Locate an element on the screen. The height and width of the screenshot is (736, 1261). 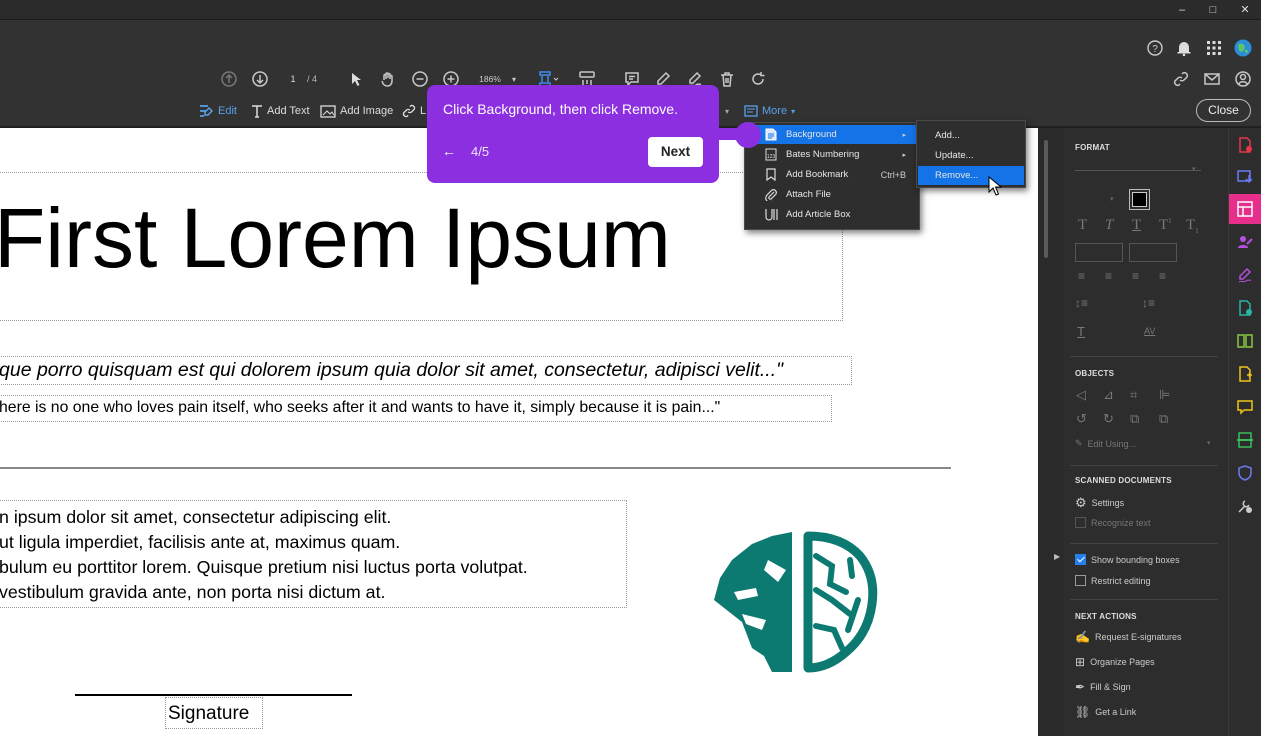
font-dropdown is located at coordinates (1138, 170).